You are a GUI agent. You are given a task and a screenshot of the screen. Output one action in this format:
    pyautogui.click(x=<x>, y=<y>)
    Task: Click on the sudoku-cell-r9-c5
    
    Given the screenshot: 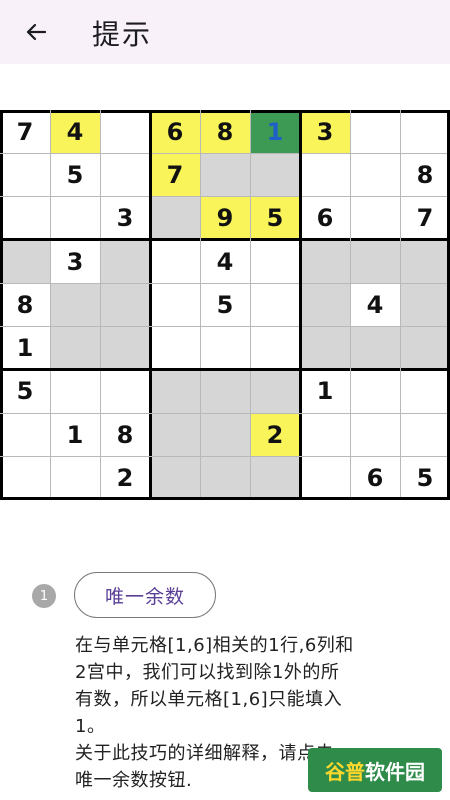 What is the action you would take?
    pyautogui.click(x=225, y=478)
    